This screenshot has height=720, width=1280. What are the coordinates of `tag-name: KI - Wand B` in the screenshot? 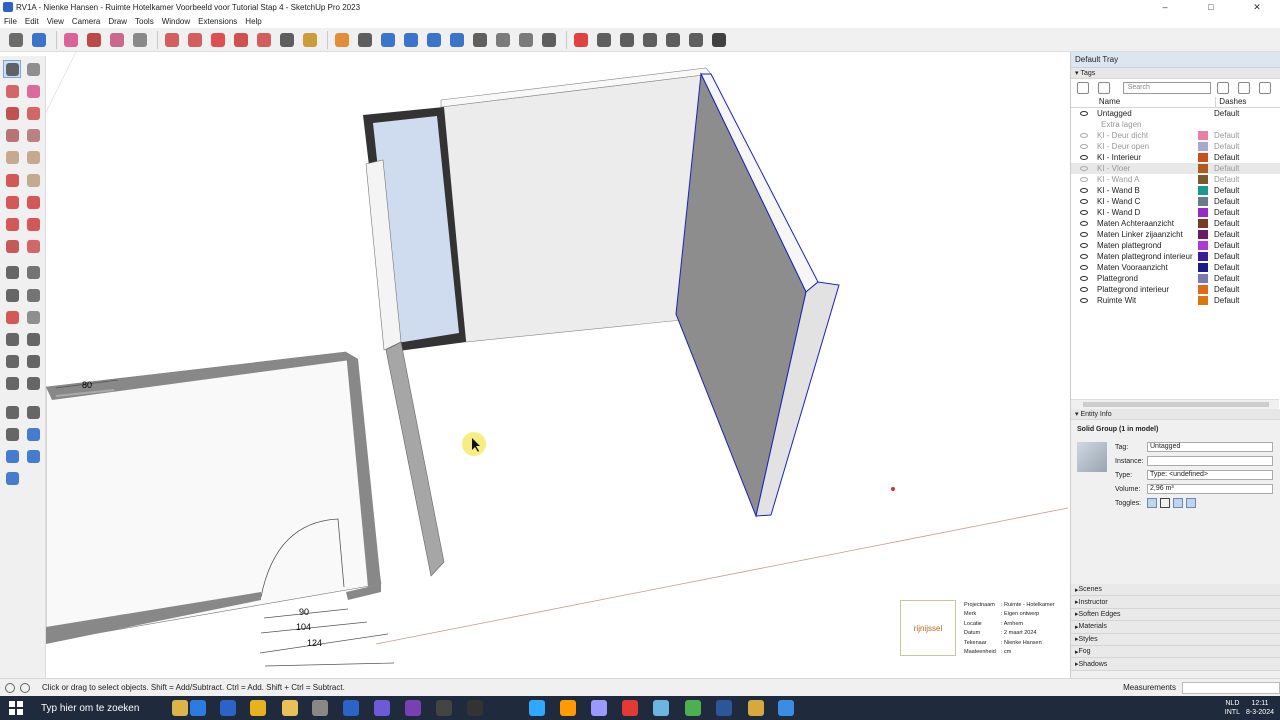 It's located at (1146, 190).